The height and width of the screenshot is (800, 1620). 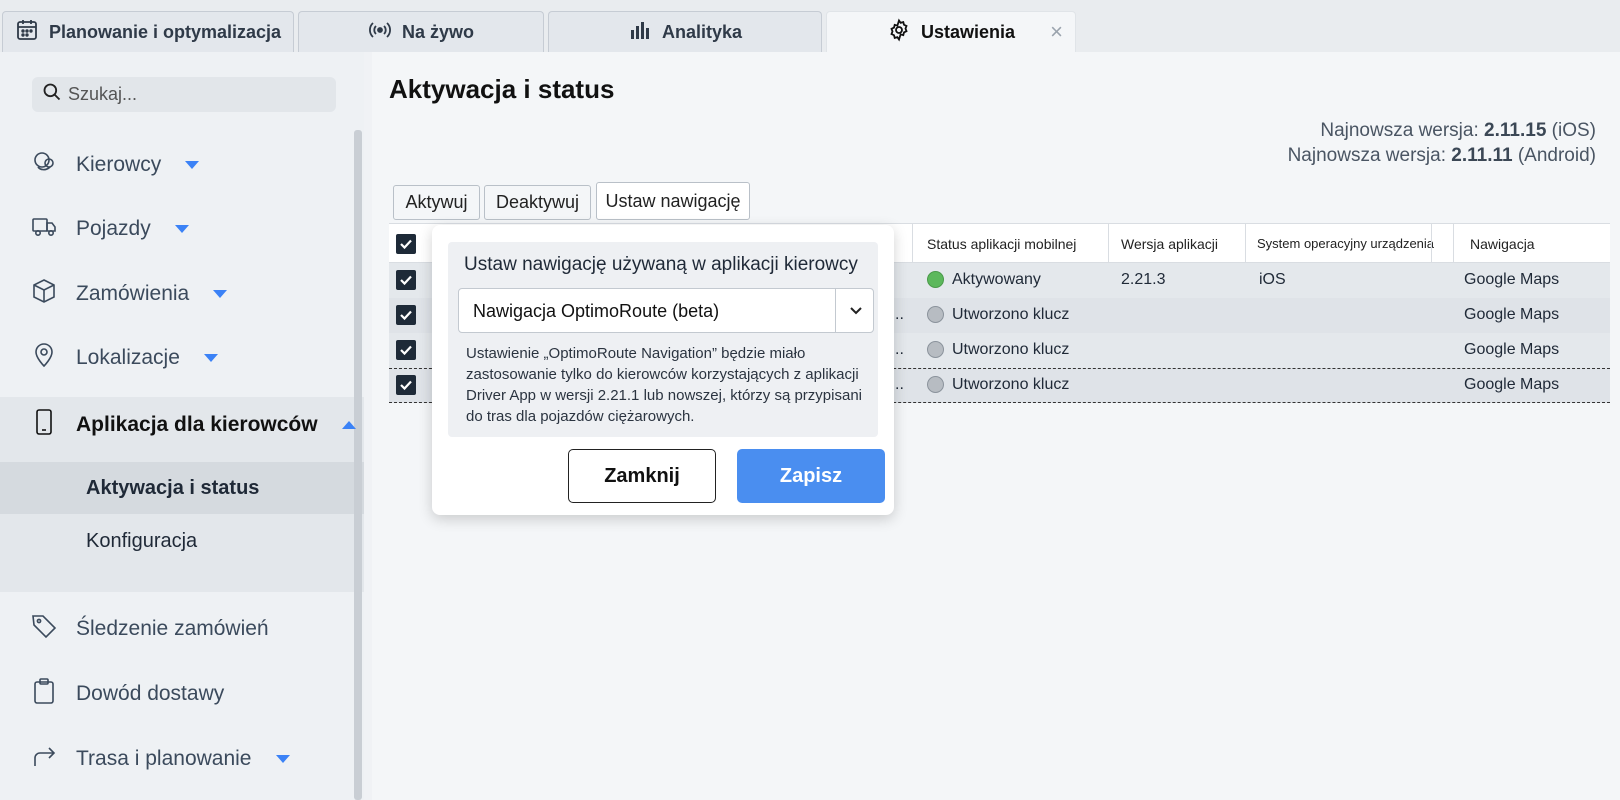 What do you see at coordinates (44, 425) in the screenshot?
I see `phone-icon` at bounding box center [44, 425].